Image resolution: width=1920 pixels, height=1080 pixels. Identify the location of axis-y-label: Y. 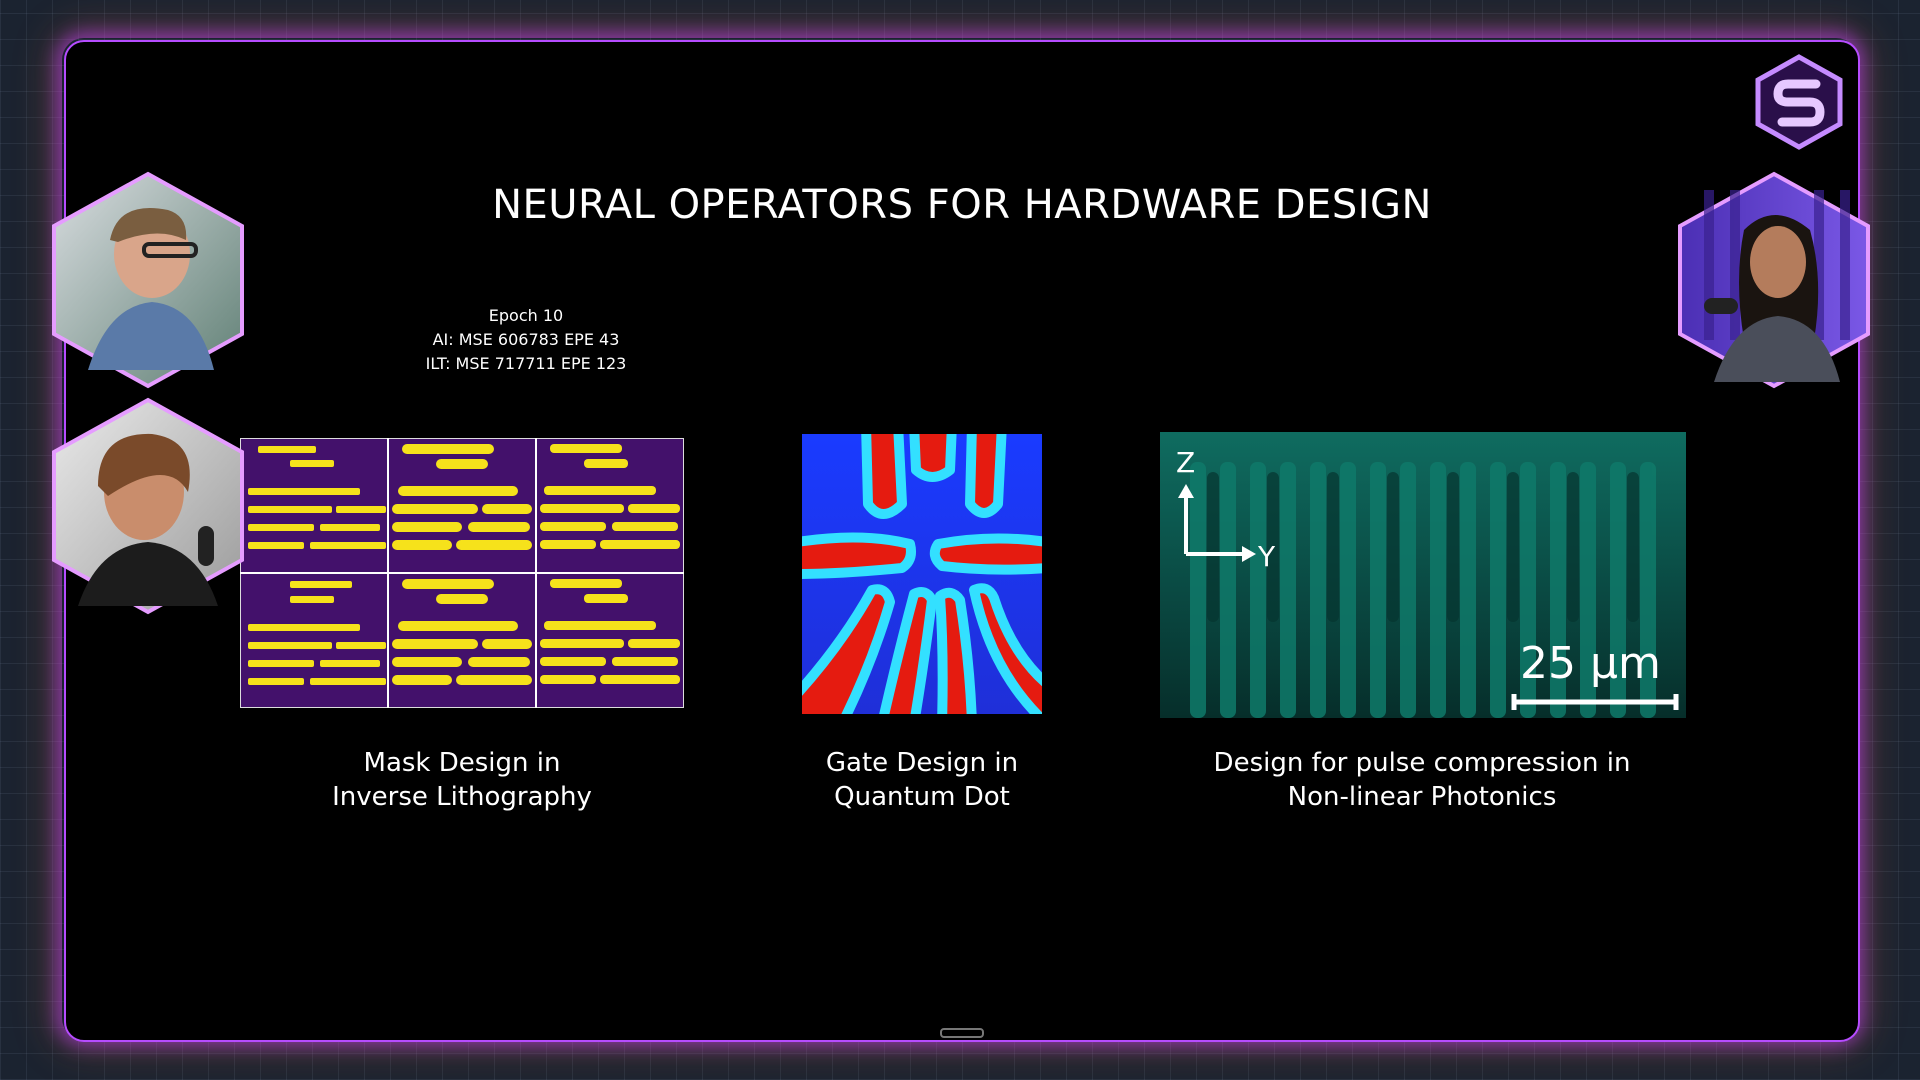
(1266, 556).